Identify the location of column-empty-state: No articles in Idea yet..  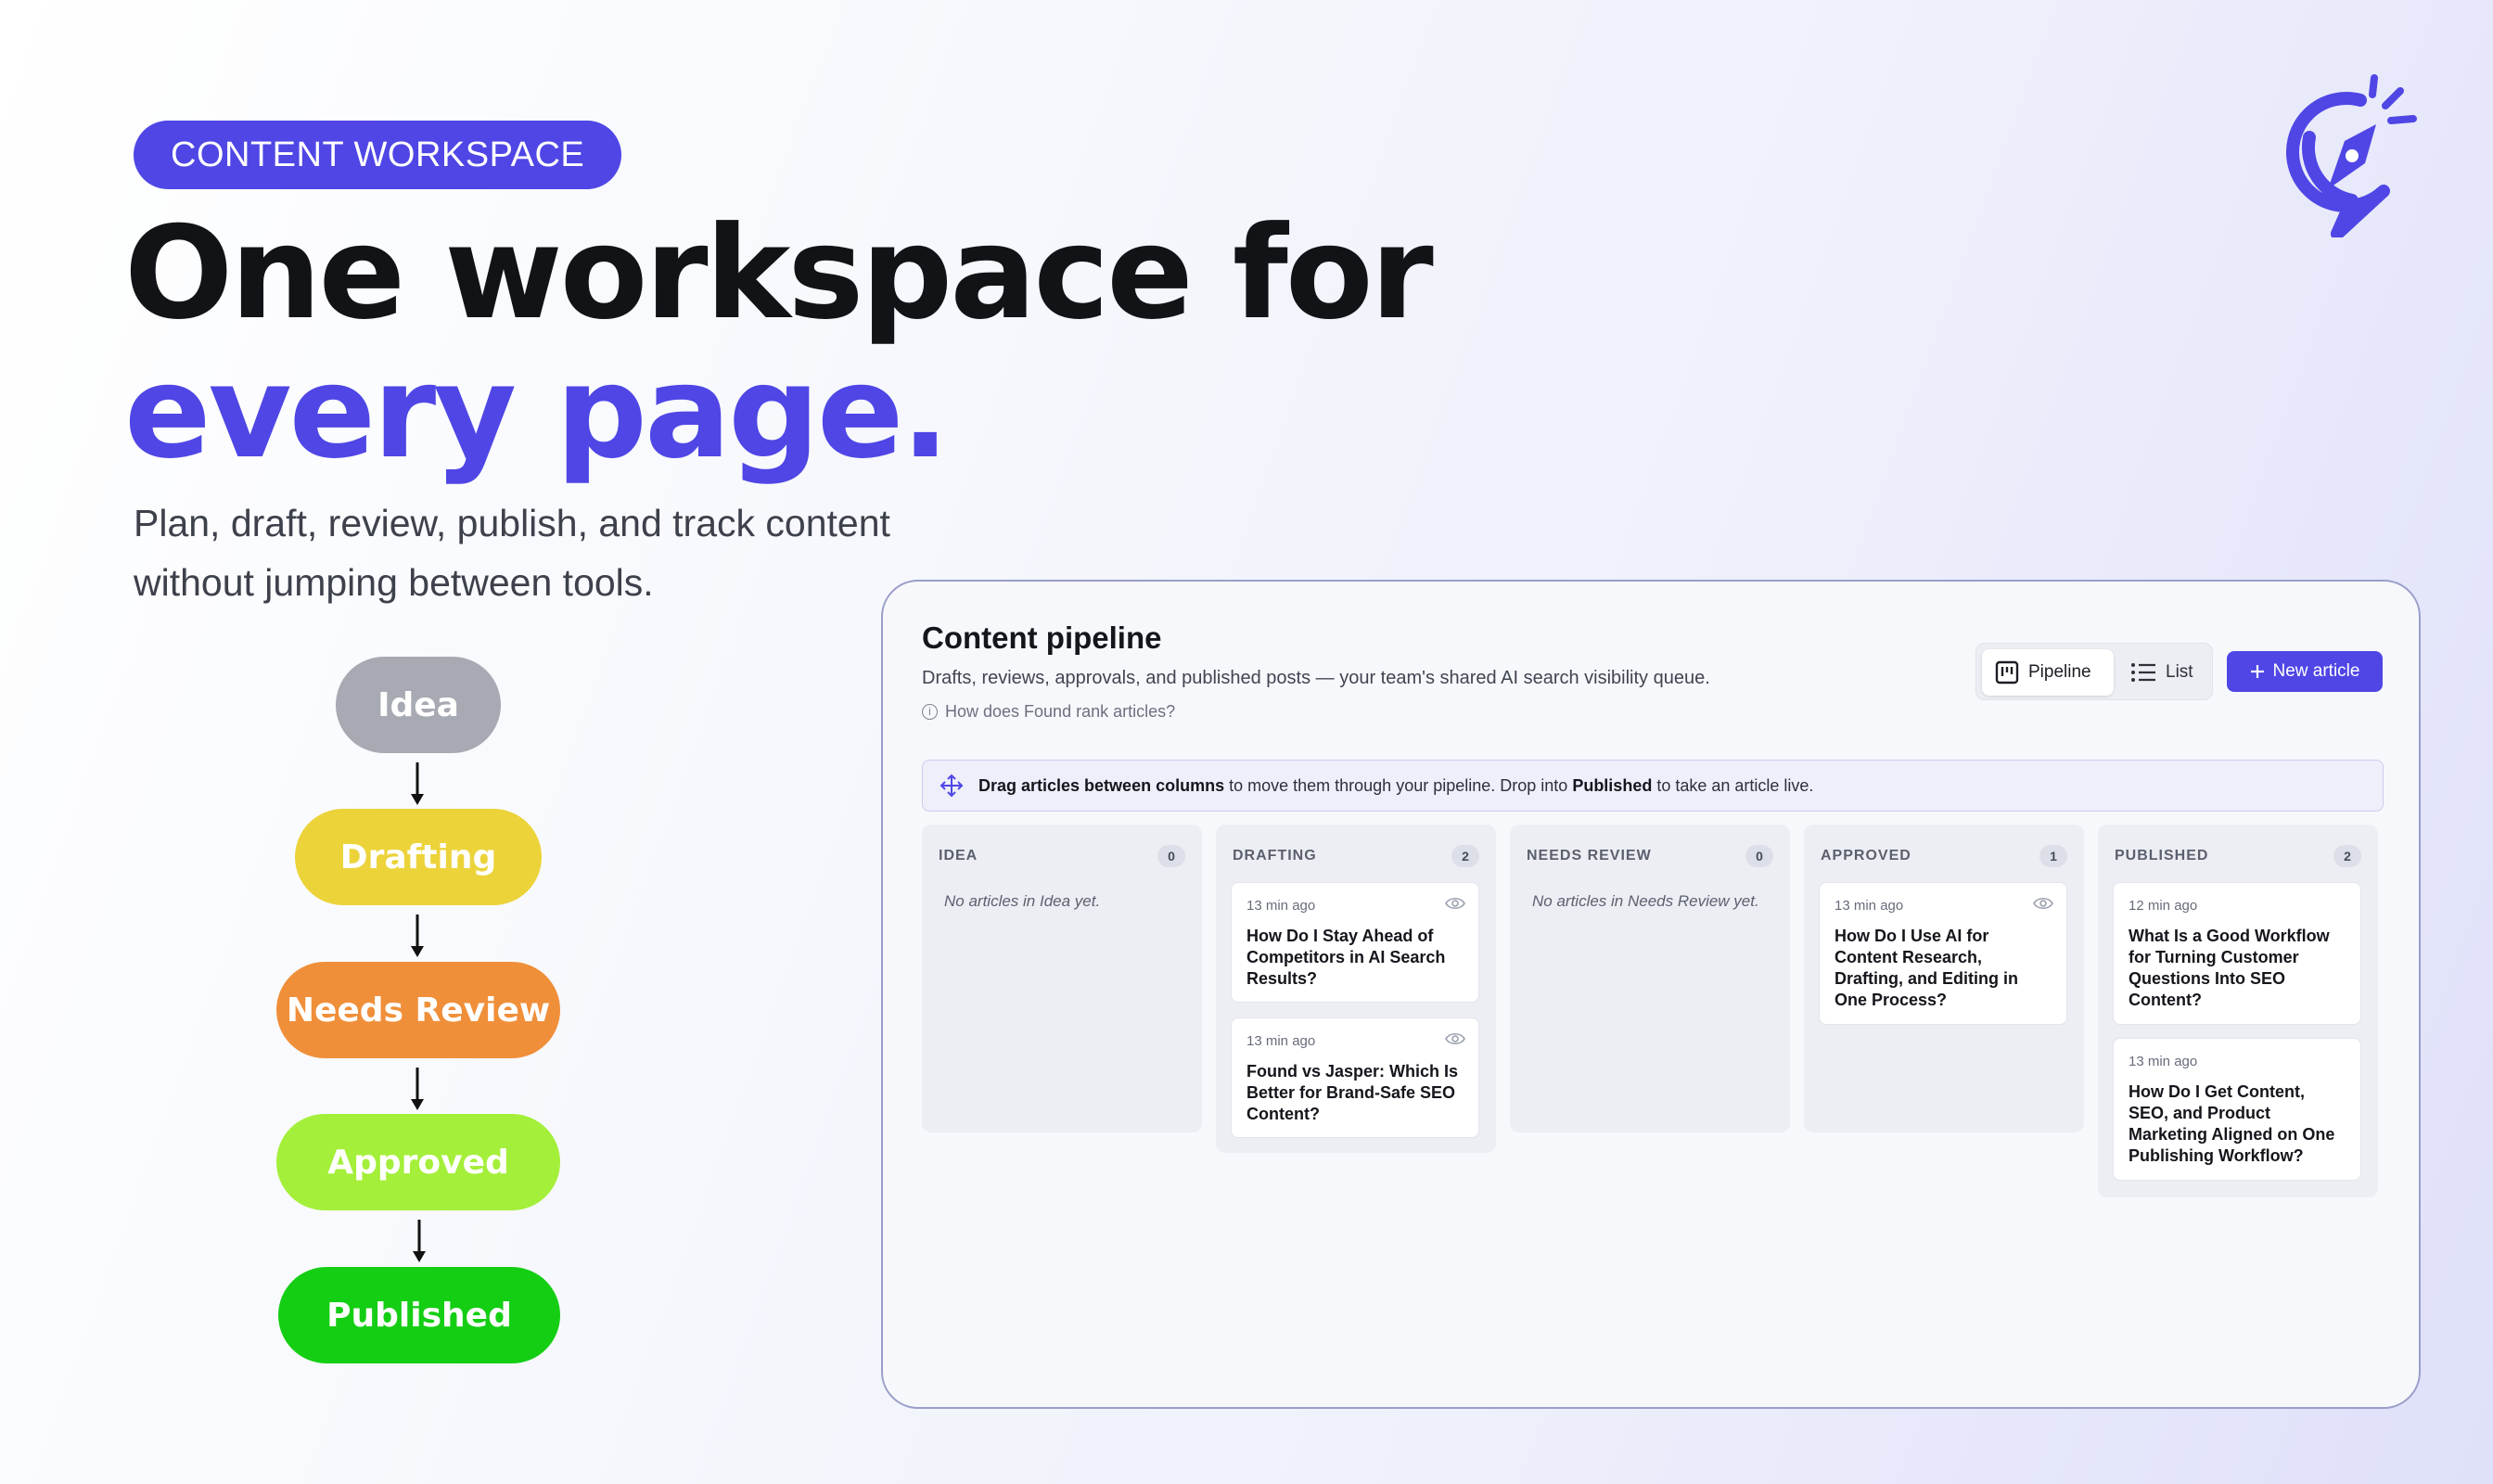
(1022, 901).